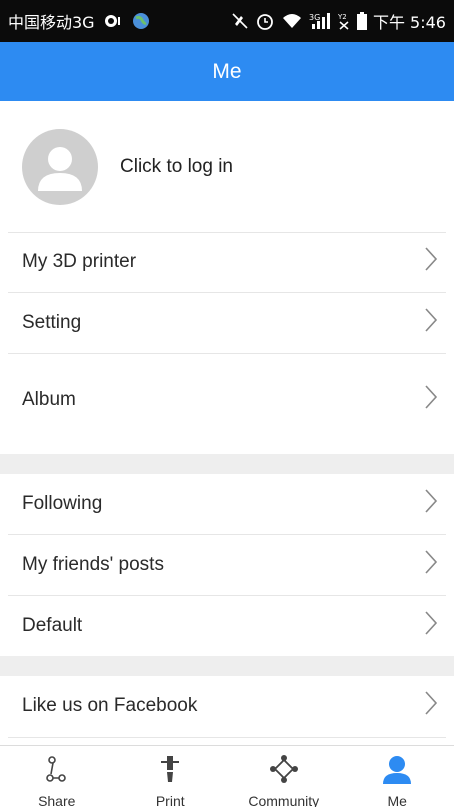  Describe the element at coordinates (57, 800) in the screenshot. I see `nav-label: Share` at that location.